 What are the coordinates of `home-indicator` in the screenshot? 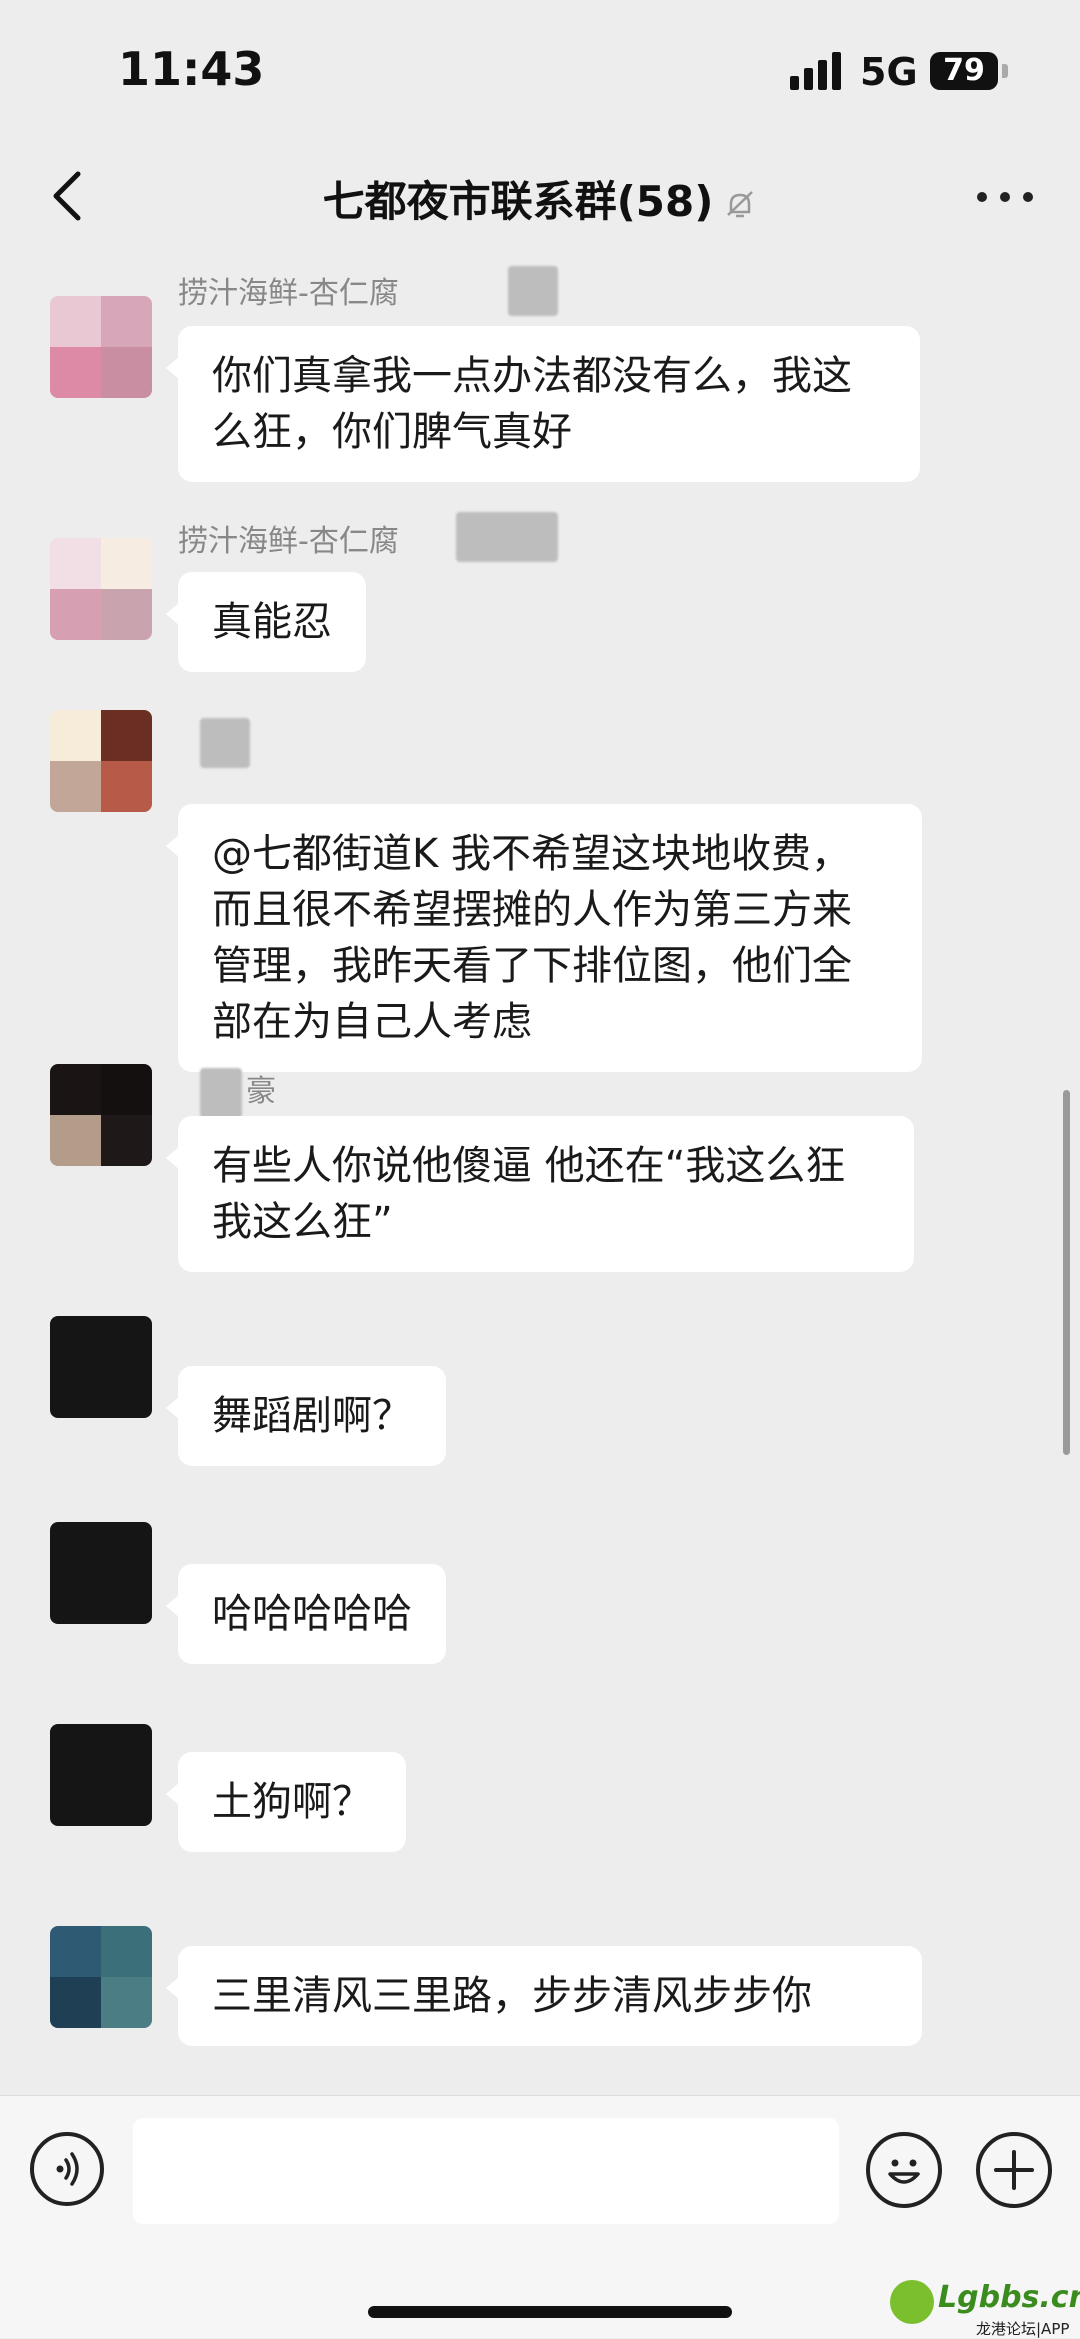 It's located at (550, 2312).